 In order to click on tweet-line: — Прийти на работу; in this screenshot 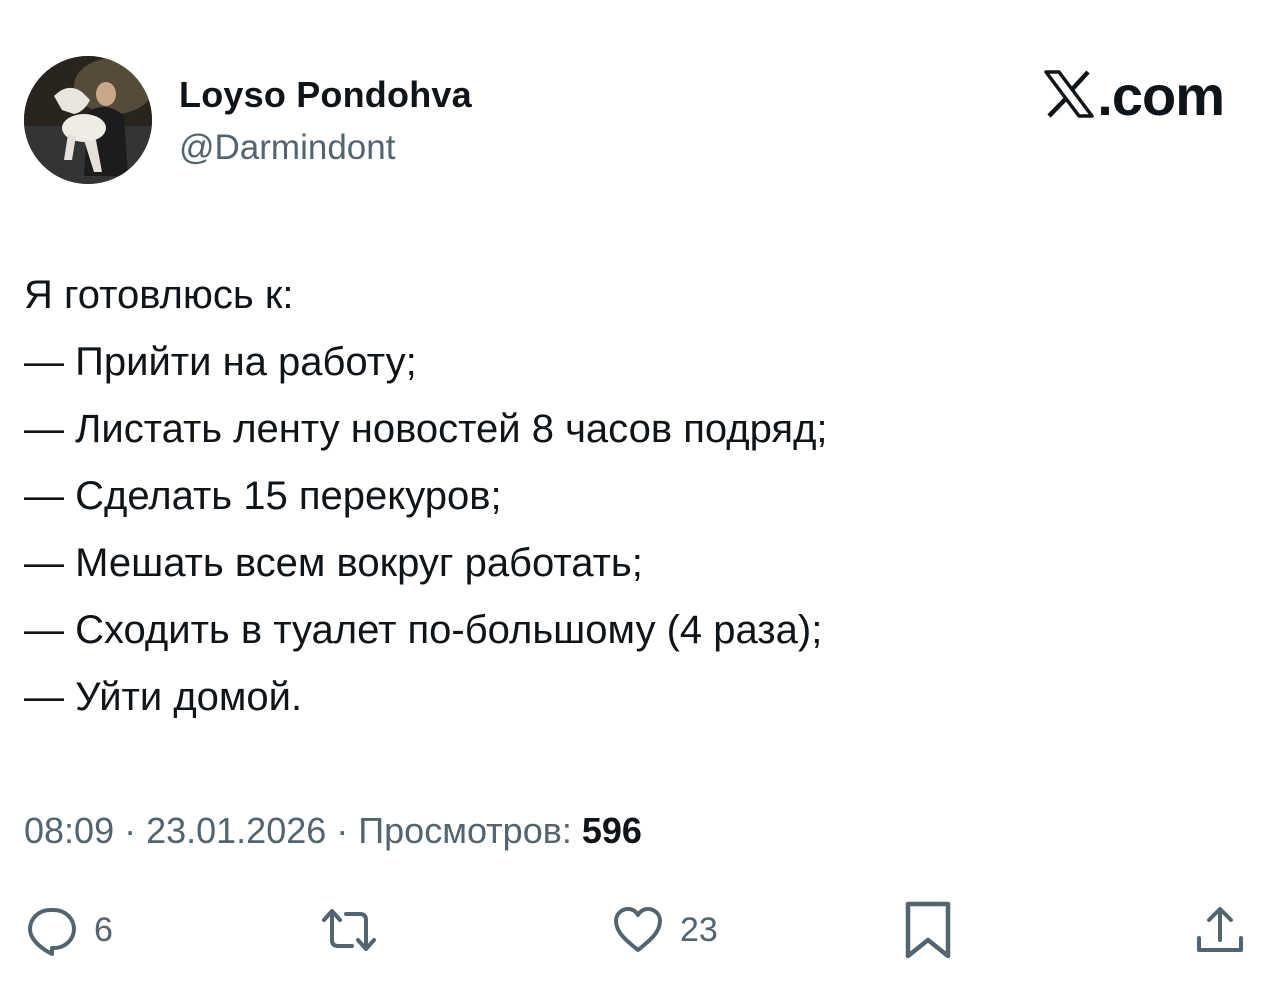, I will do `click(220, 362)`.